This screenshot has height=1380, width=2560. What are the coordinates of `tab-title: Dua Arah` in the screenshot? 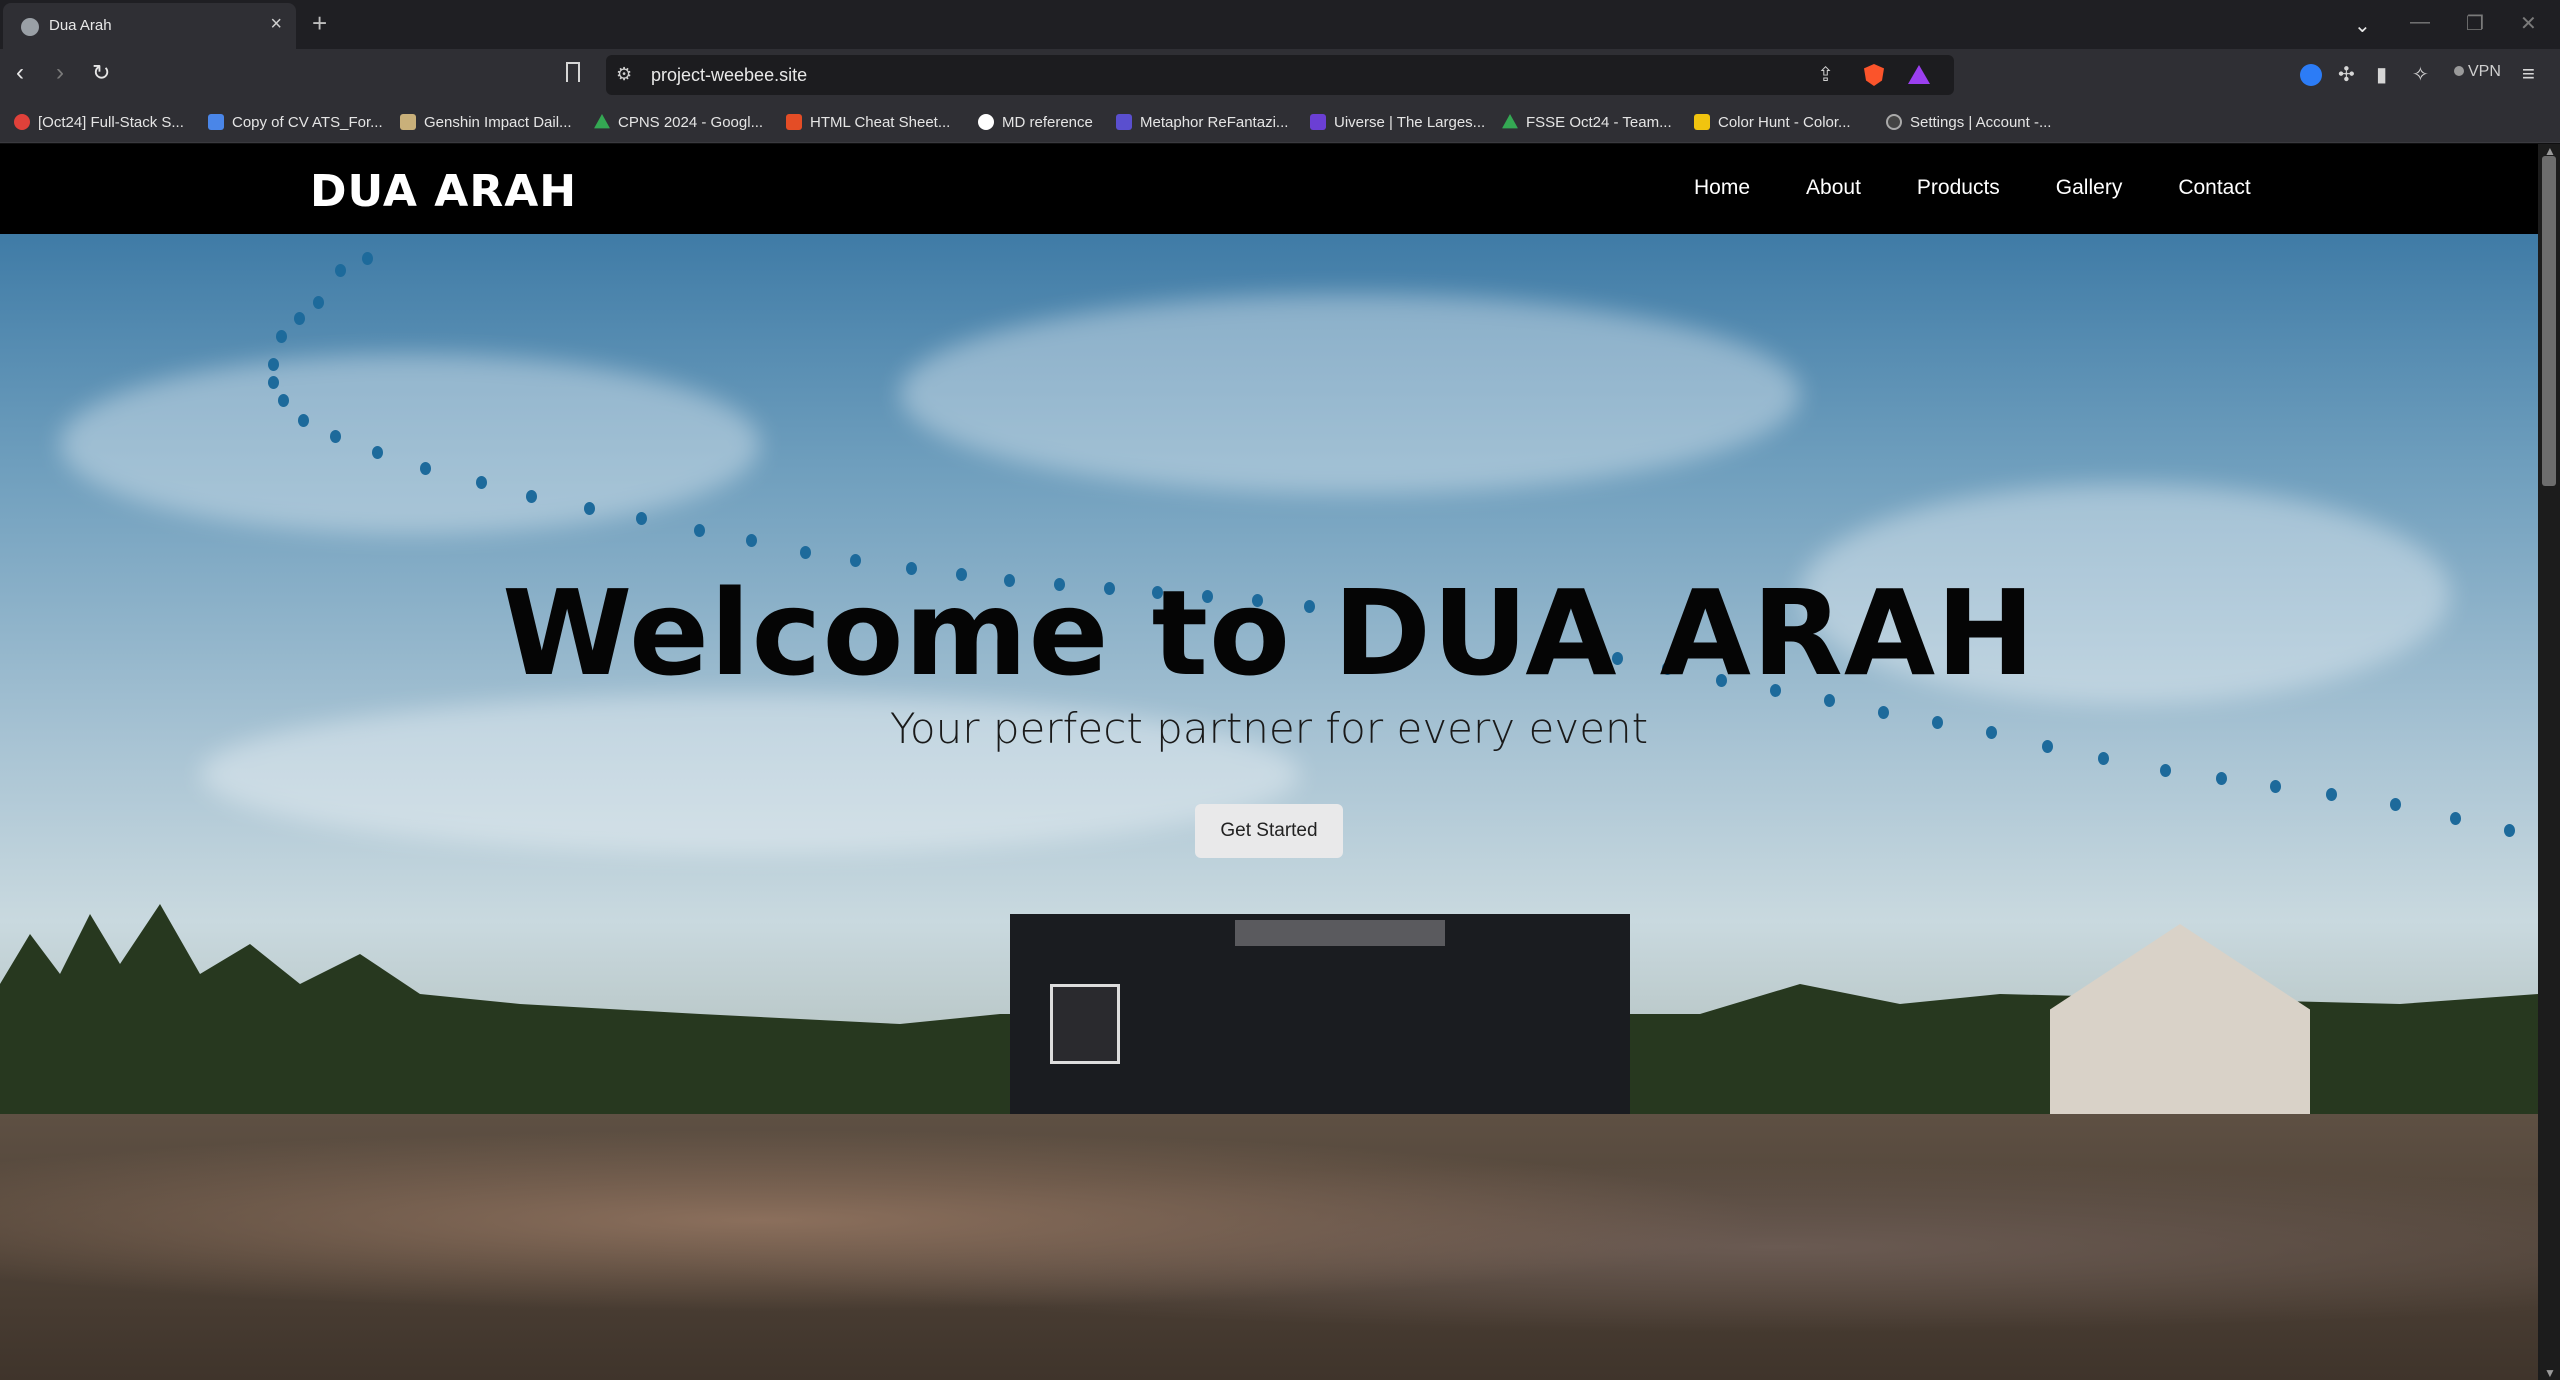 It's located at (80, 25).